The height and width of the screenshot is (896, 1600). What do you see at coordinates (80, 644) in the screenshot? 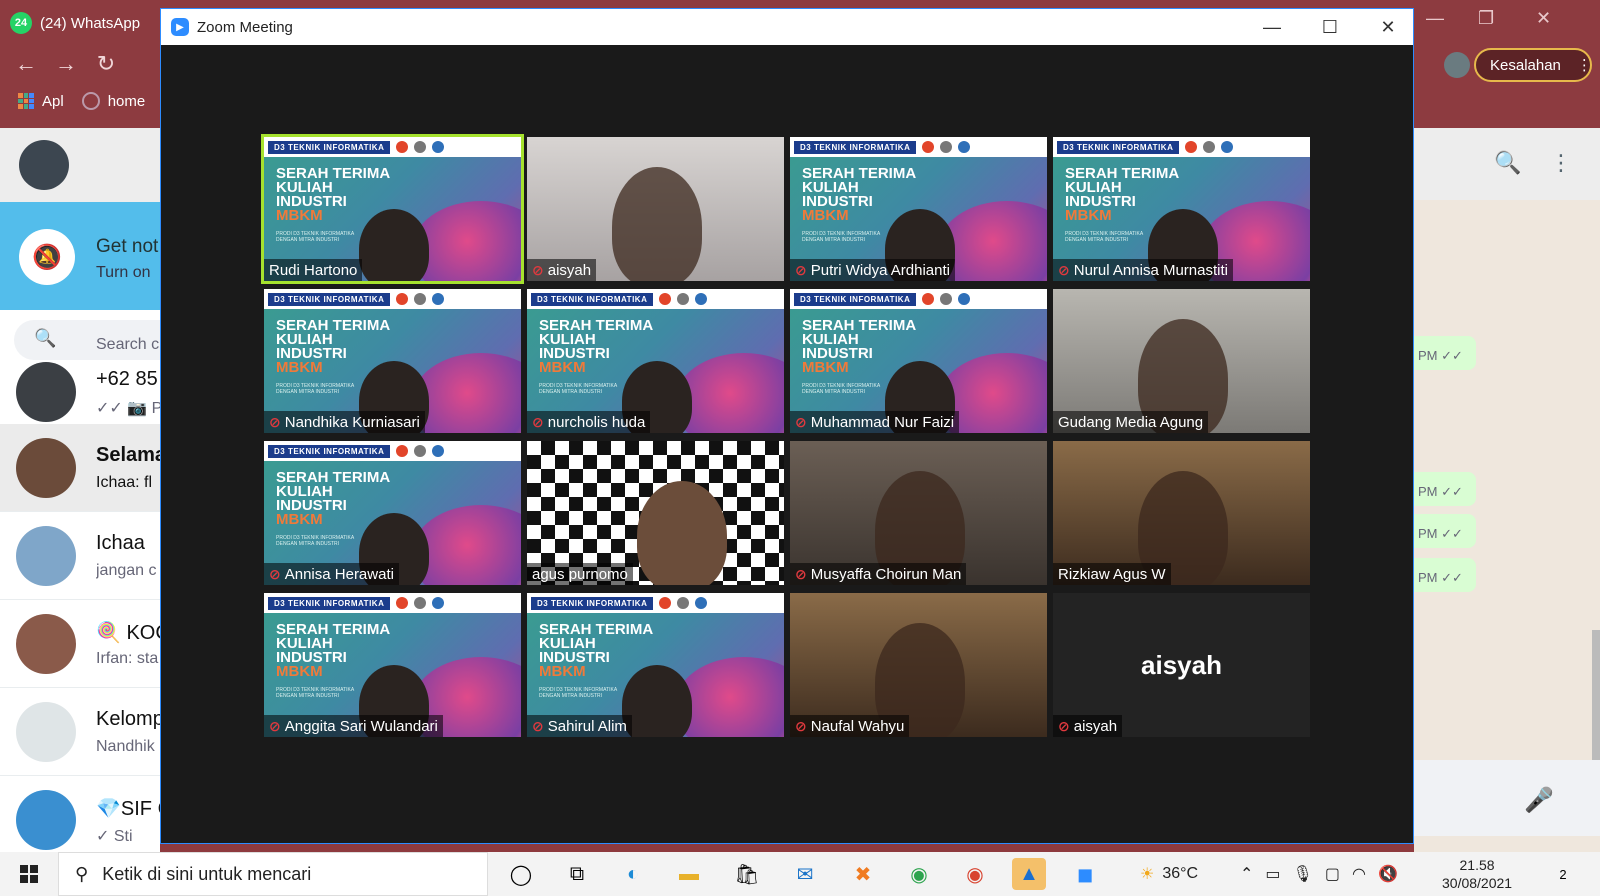
I see `chat-item: 🍭 KOC Irfan: sta` at bounding box center [80, 644].